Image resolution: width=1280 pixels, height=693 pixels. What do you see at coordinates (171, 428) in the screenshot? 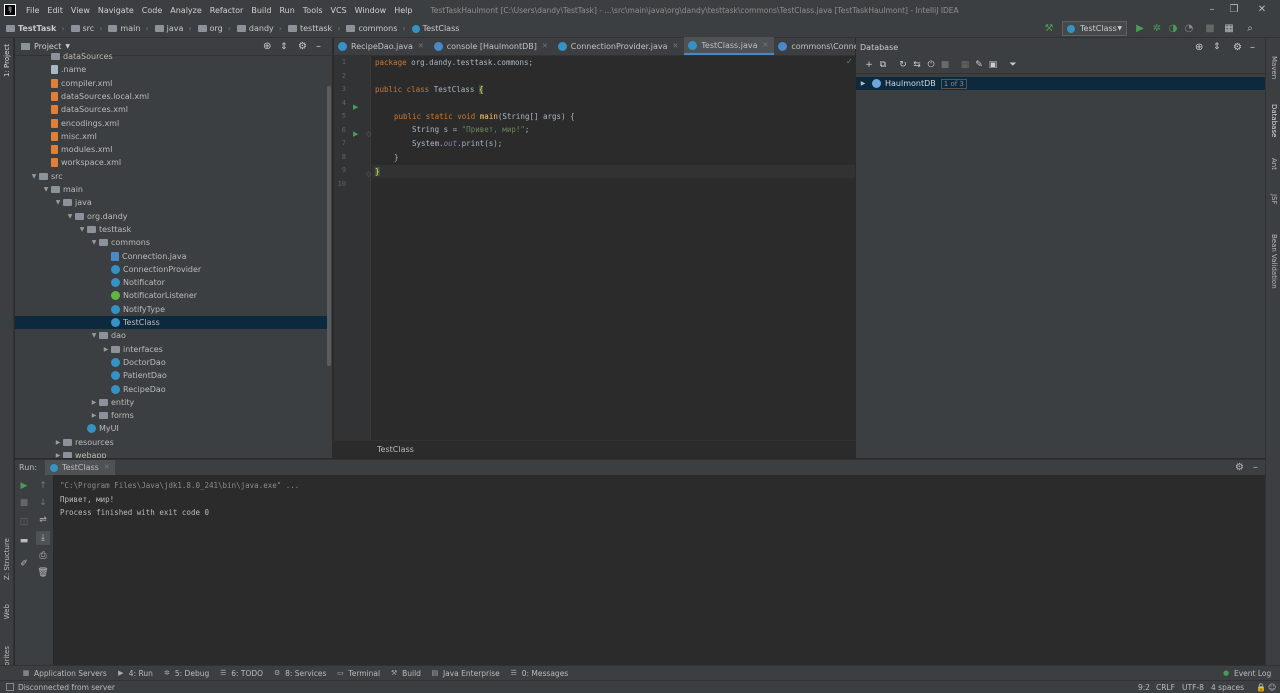
I see `tree-item: MyUI` at bounding box center [171, 428].